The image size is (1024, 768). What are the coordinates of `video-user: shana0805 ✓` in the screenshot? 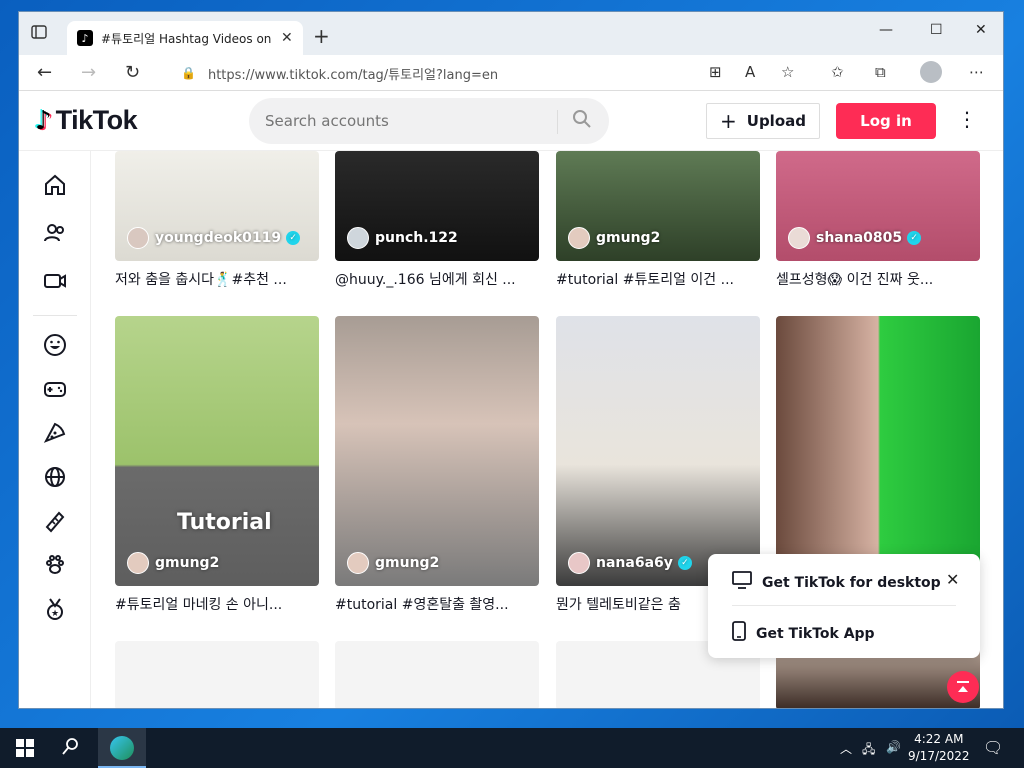 It's located at (855, 238).